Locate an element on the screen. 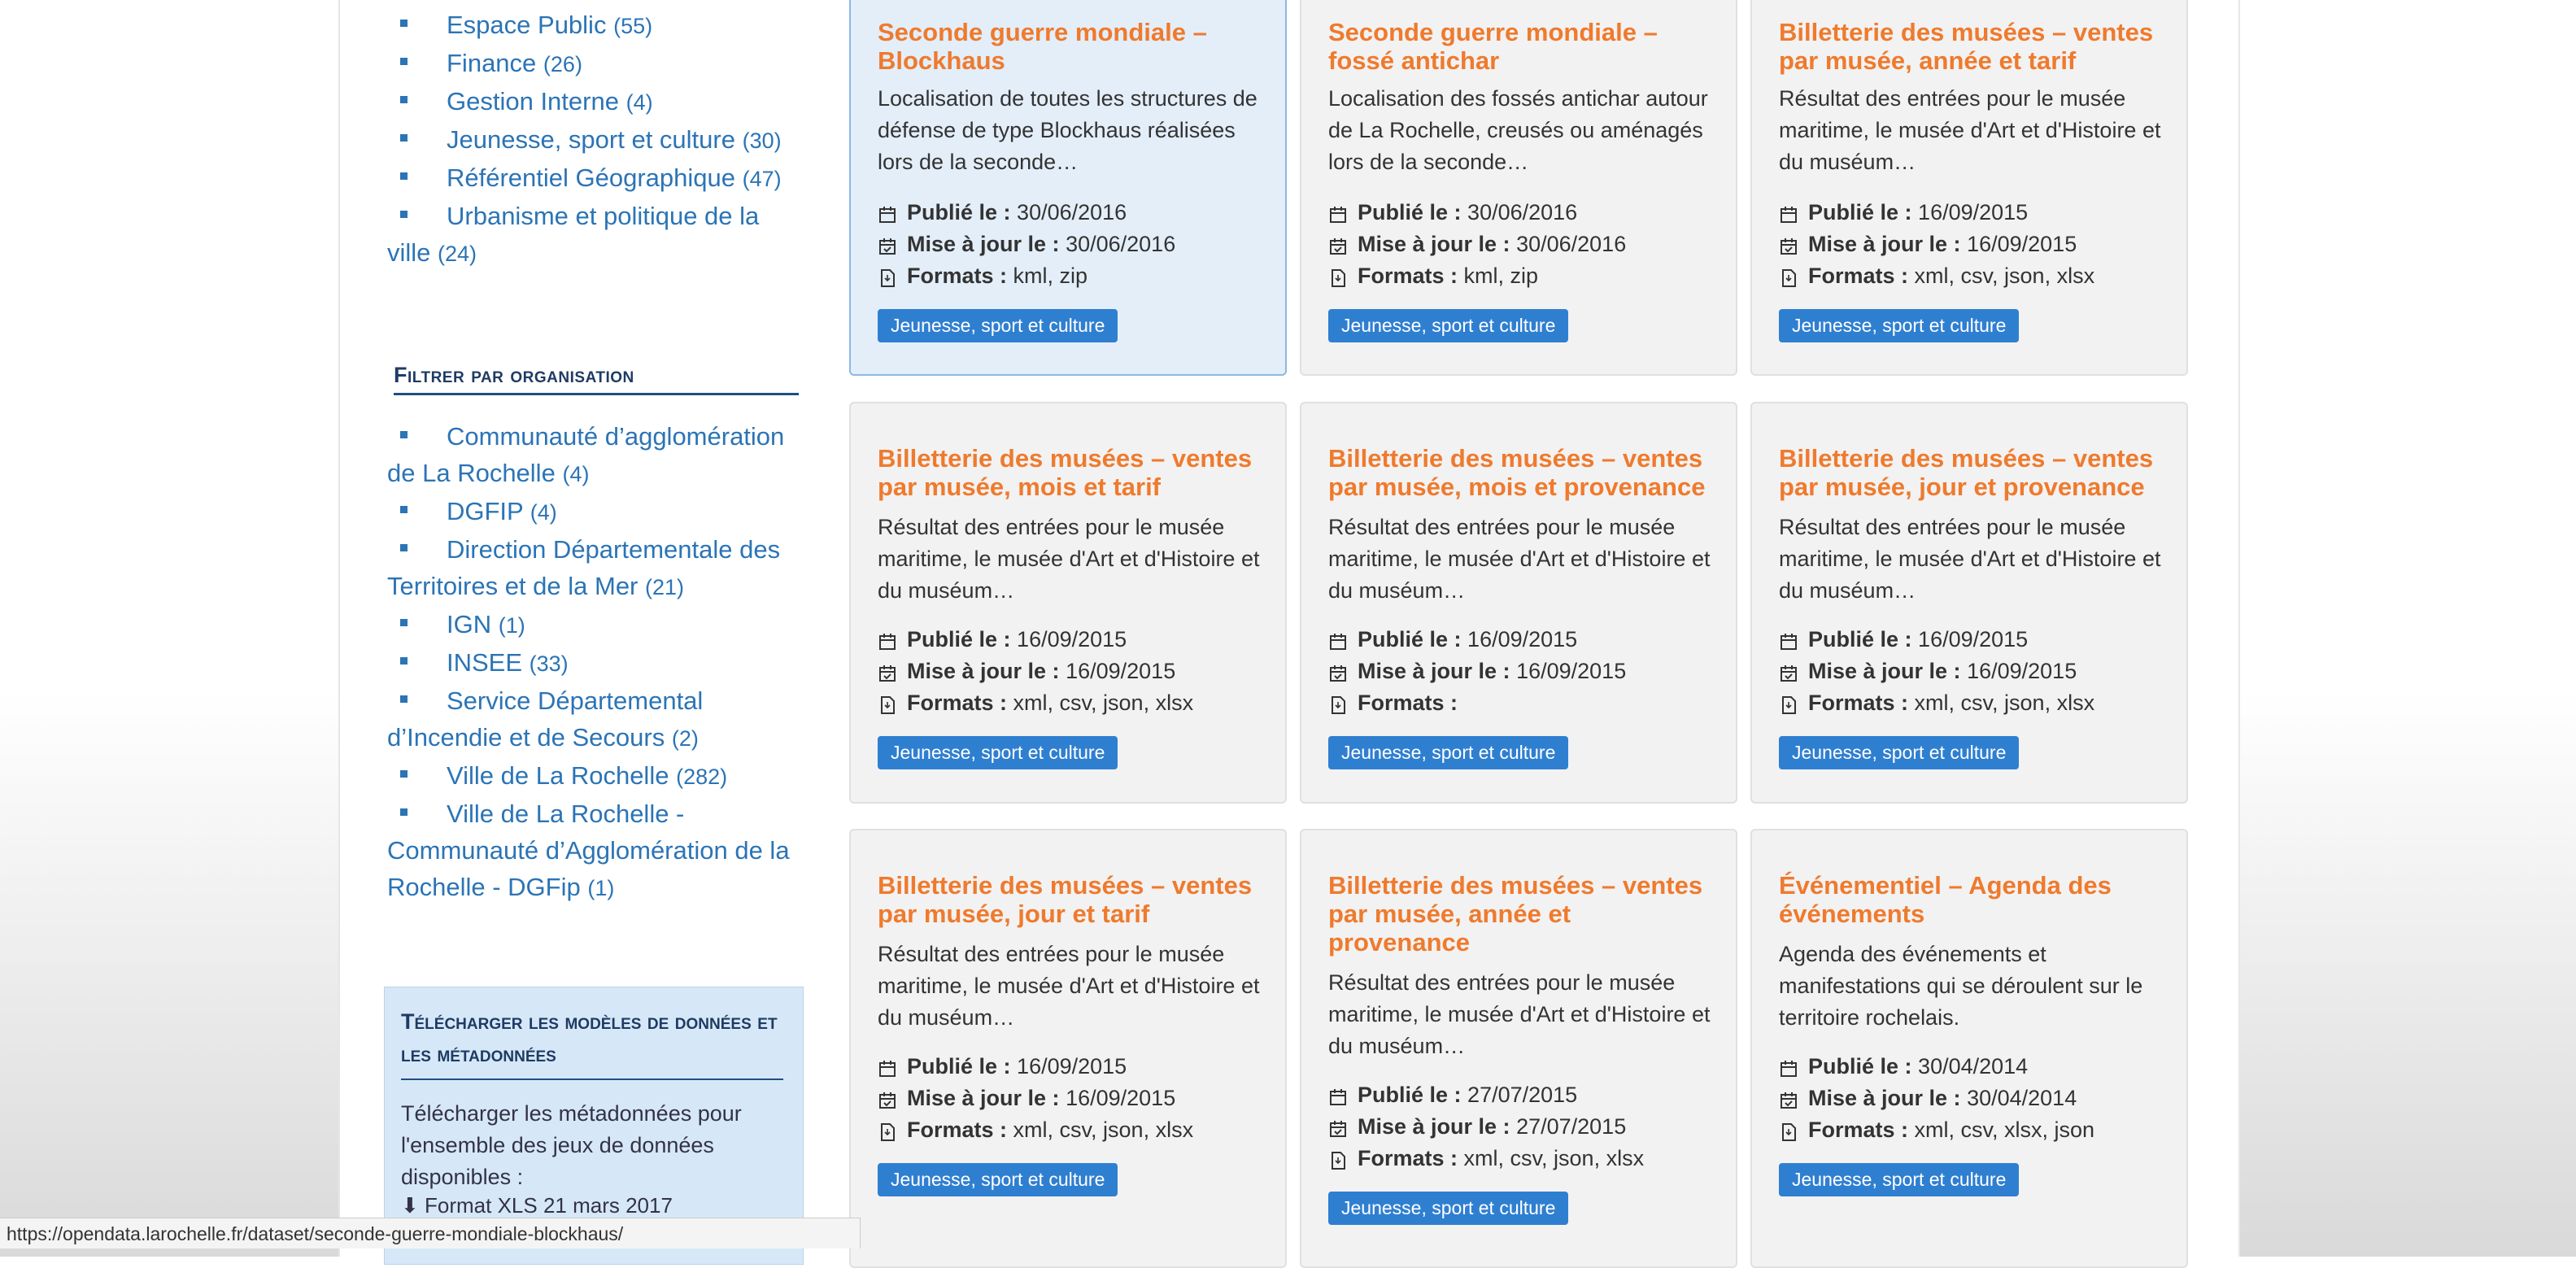 The height and width of the screenshot is (1268, 2576). organisation-filter-item: IGN (1) is located at coordinates (594, 625).